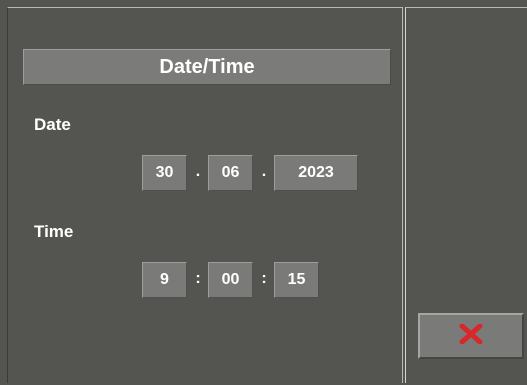 Image resolution: width=527 pixels, height=385 pixels. I want to click on time-minute-field: 00, so click(230, 280).